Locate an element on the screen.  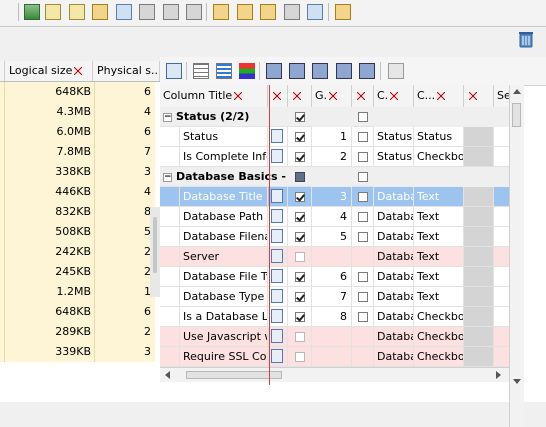
column-title-cell: Database Path is located at coordinates (224, 217).